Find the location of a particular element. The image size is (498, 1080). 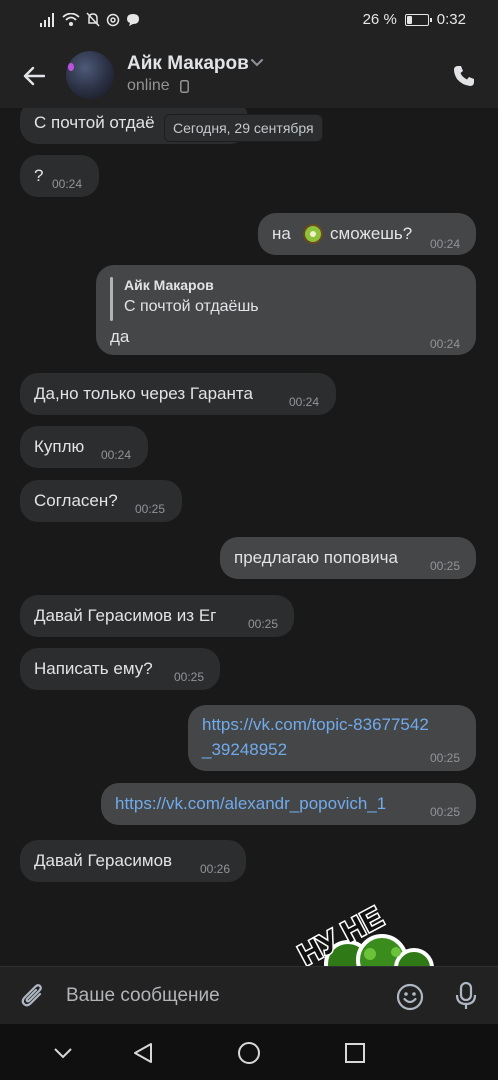

triangle-back-icon is located at coordinates (143, 1053).